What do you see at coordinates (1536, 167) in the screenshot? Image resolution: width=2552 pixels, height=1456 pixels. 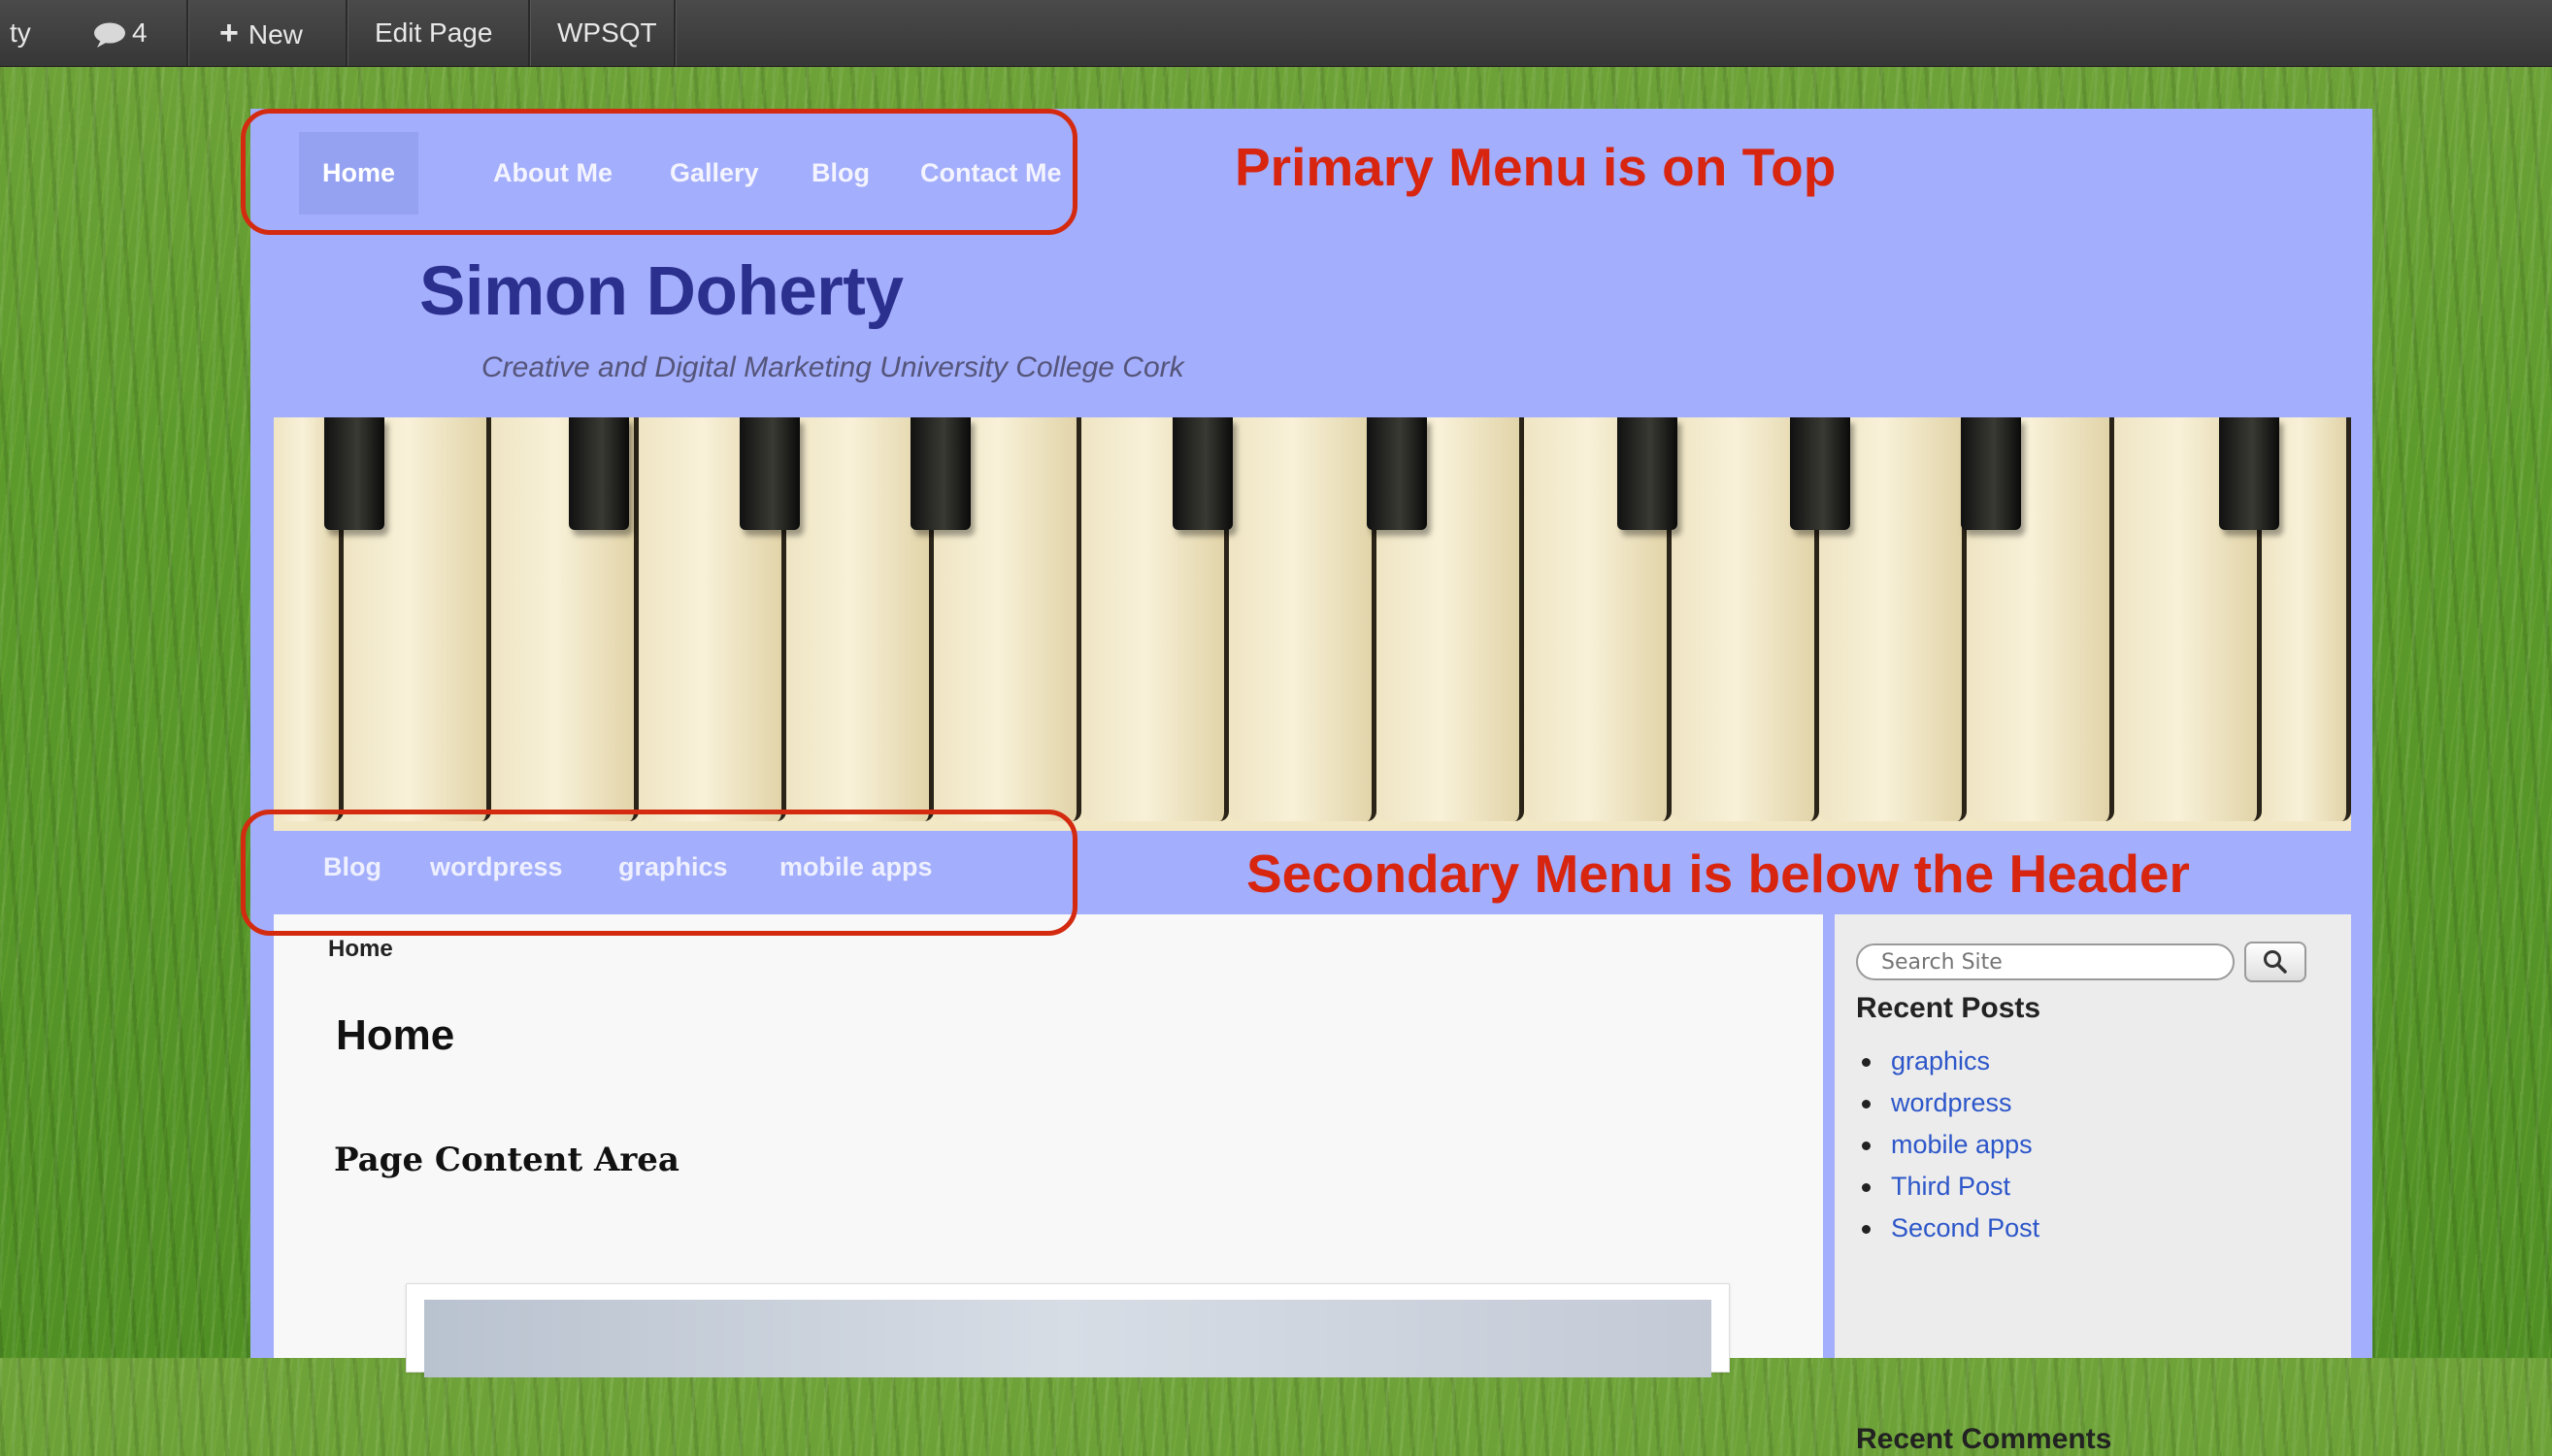 I see `primary-menu-annotation: Primary Menu is on Top` at bounding box center [1536, 167].